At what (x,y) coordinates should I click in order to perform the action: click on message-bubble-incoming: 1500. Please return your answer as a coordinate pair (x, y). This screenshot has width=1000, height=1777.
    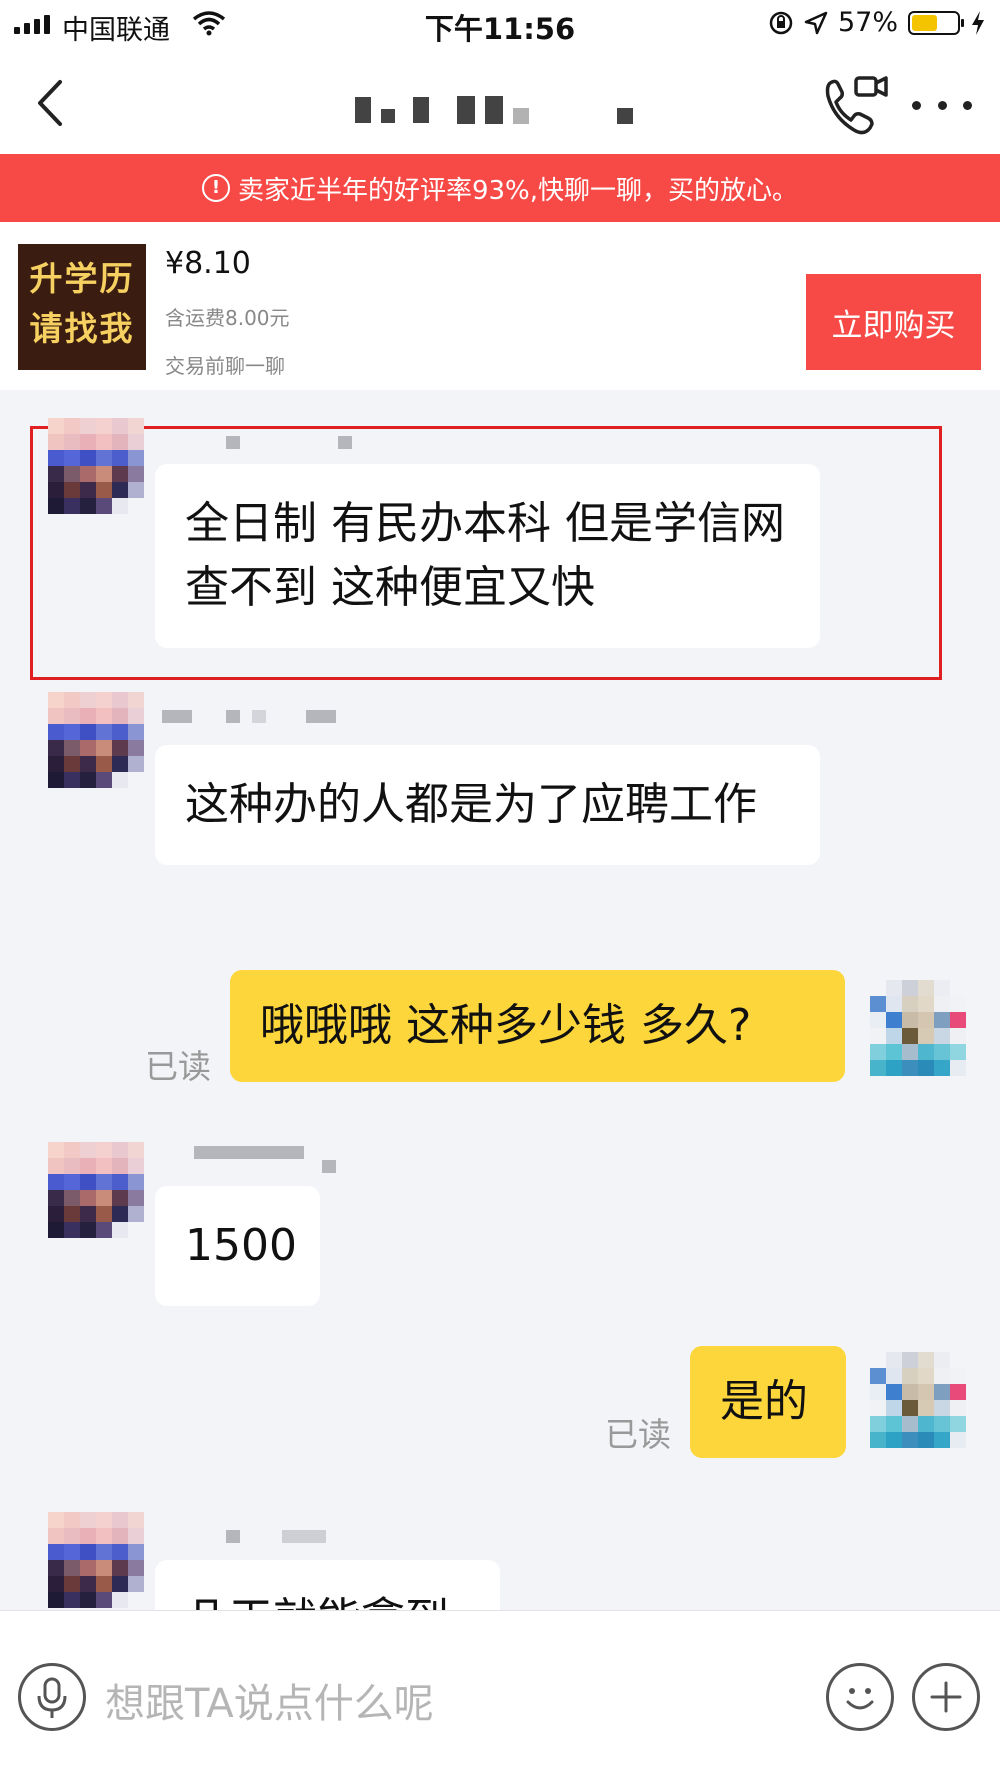
    Looking at the image, I should click on (237, 1246).